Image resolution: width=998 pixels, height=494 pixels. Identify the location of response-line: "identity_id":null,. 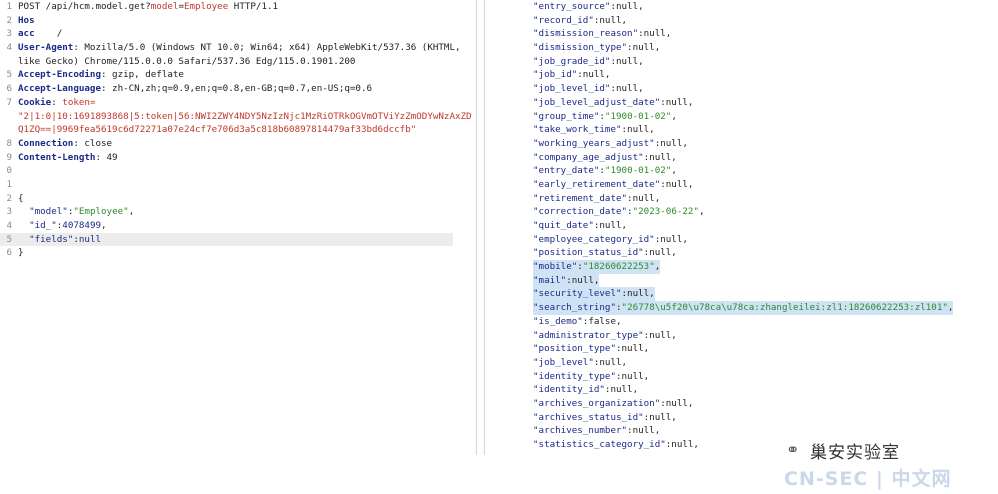
(720, 390).